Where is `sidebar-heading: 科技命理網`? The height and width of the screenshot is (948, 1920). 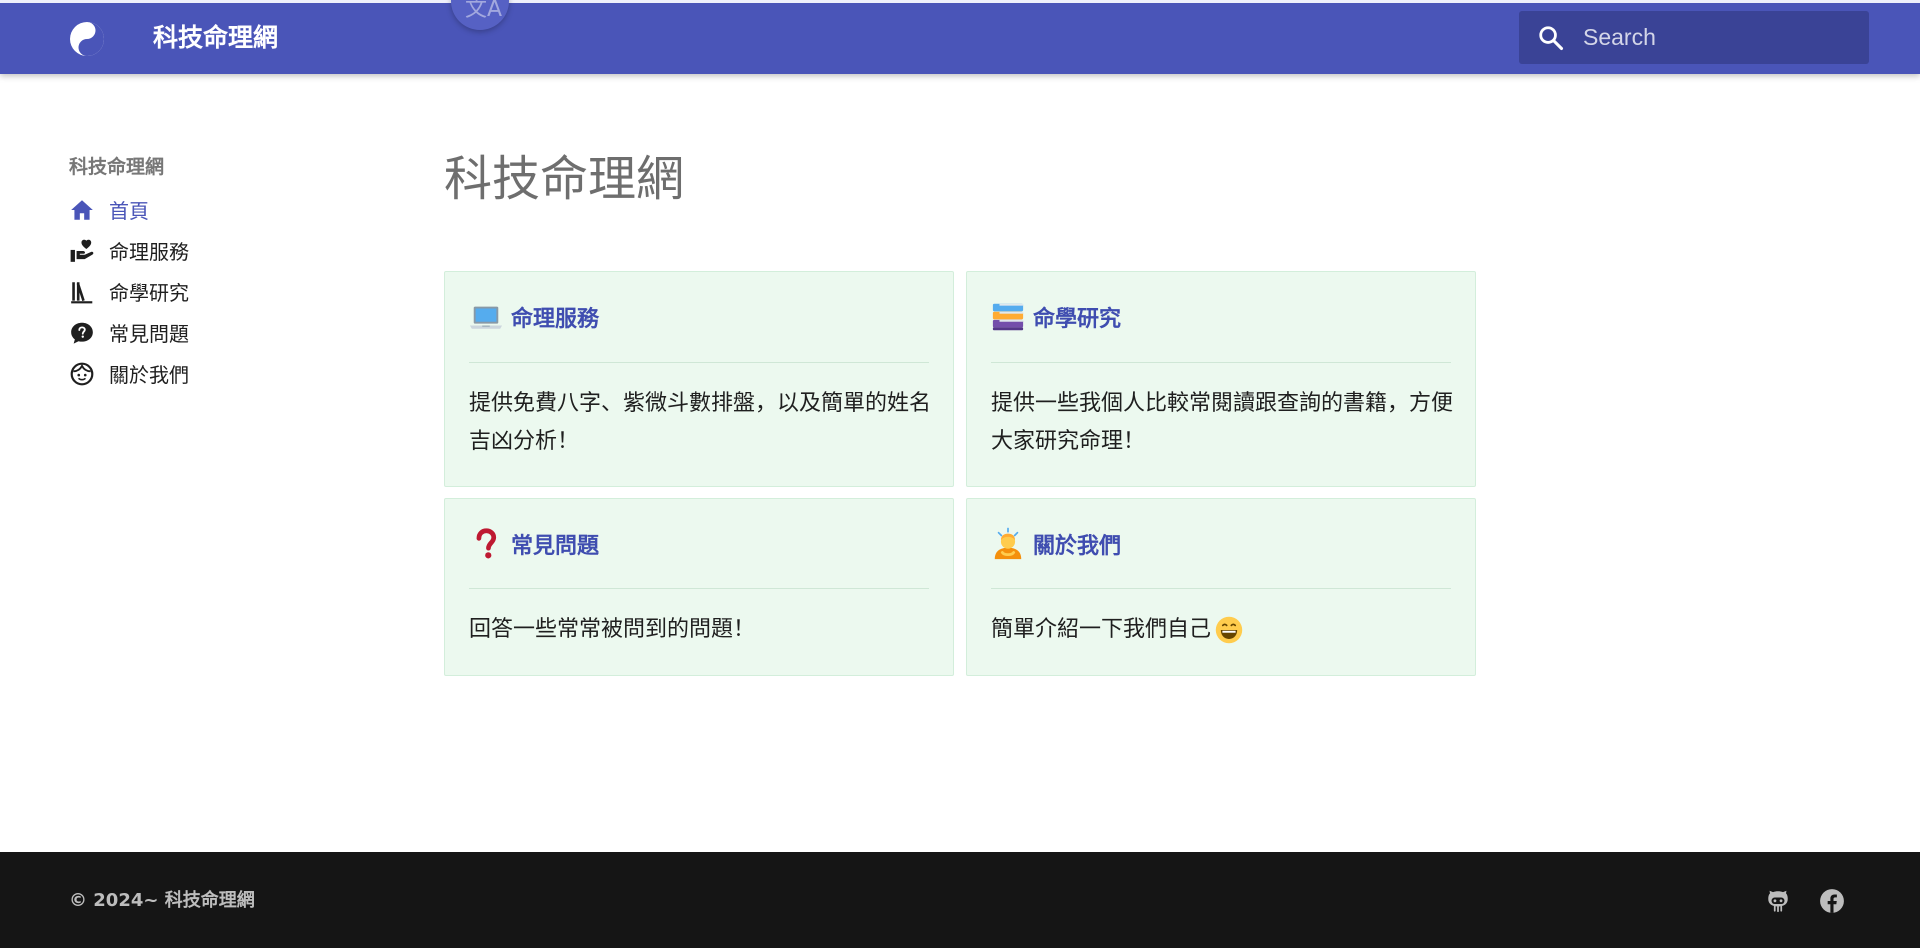 sidebar-heading: 科技命理網 is located at coordinates (117, 167).